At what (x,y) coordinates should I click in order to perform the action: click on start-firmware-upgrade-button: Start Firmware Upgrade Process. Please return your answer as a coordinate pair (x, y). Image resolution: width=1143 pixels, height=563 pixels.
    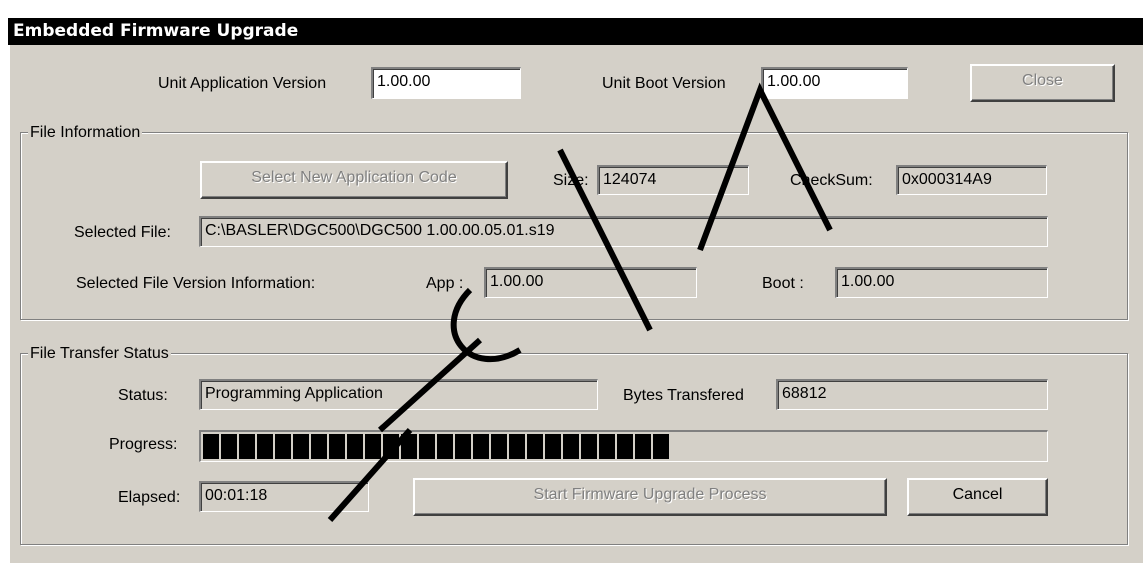
    Looking at the image, I should click on (650, 497).